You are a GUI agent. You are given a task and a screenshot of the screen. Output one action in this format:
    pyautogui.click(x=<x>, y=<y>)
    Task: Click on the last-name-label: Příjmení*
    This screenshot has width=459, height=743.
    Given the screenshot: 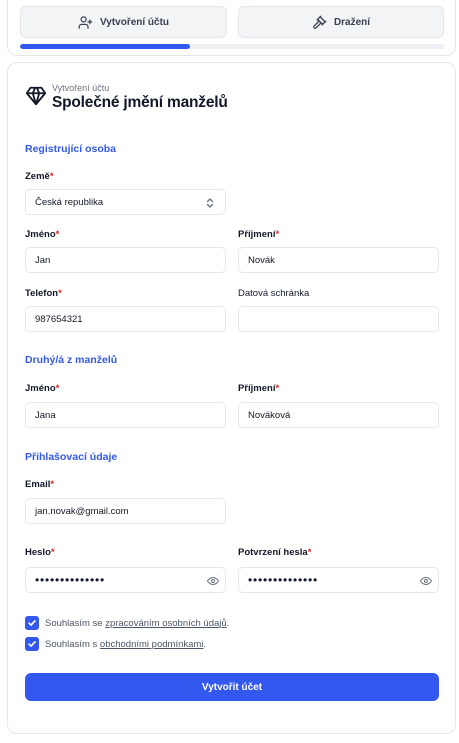 What is the action you would take?
    pyautogui.click(x=259, y=234)
    